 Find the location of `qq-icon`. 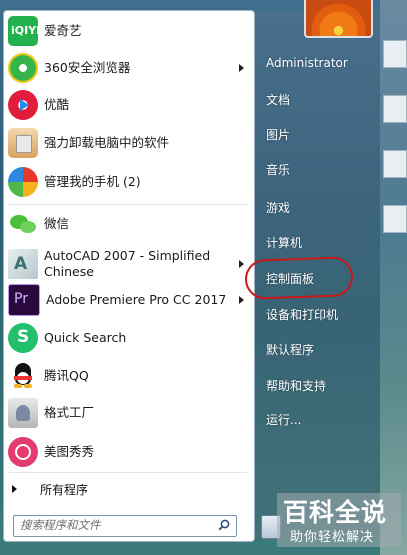

qq-icon is located at coordinates (23, 376).